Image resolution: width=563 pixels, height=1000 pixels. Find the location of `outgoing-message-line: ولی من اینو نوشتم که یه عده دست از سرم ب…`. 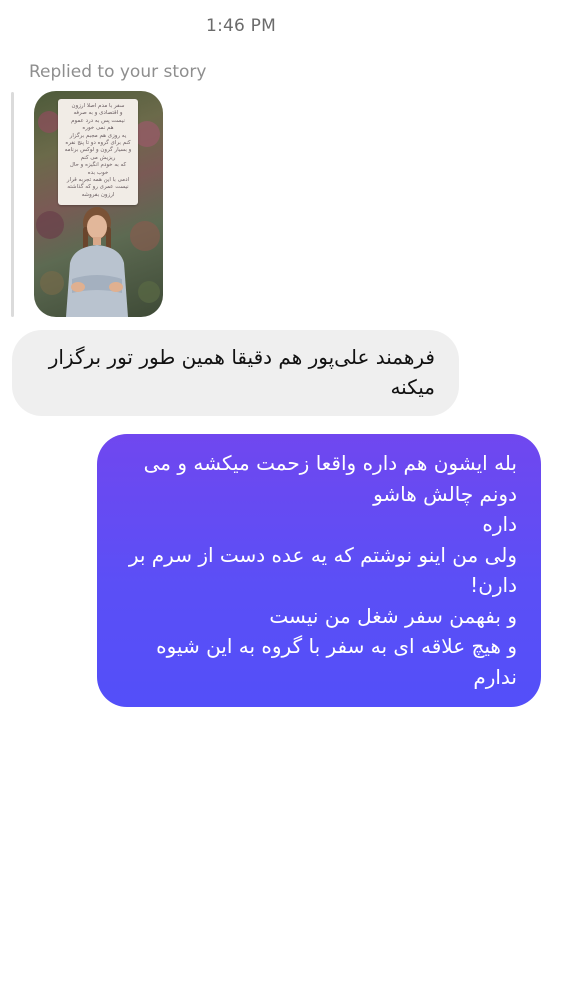

outgoing-message-line: ولی من اینو نوشتم که یه عده دست از سرم ب… is located at coordinates (322, 570).